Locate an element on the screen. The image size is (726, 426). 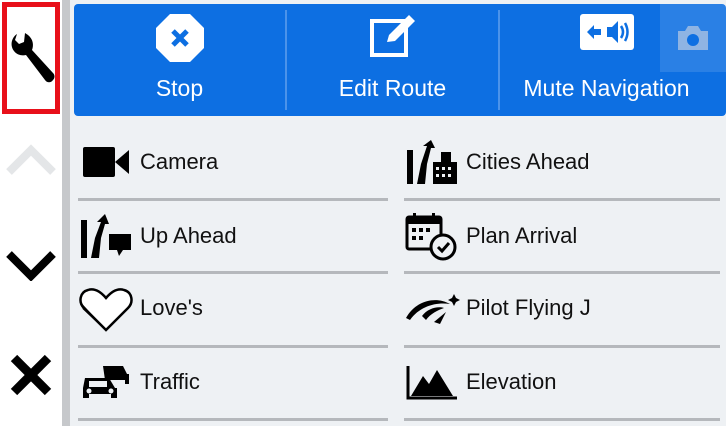
chevron-up-icon is located at coordinates (31, 159).